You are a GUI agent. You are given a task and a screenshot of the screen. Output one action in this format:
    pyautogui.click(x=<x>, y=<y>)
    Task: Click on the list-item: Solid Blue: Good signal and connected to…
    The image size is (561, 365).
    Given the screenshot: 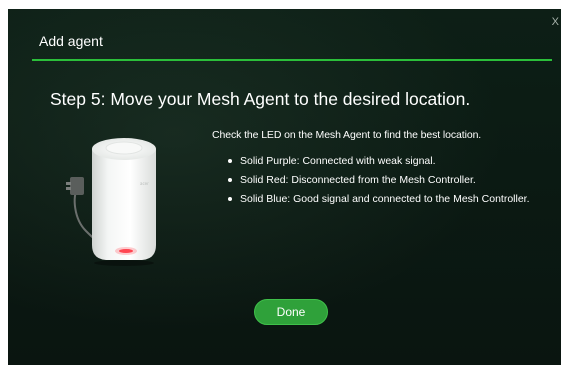 What is the action you would take?
    pyautogui.click(x=379, y=199)
    